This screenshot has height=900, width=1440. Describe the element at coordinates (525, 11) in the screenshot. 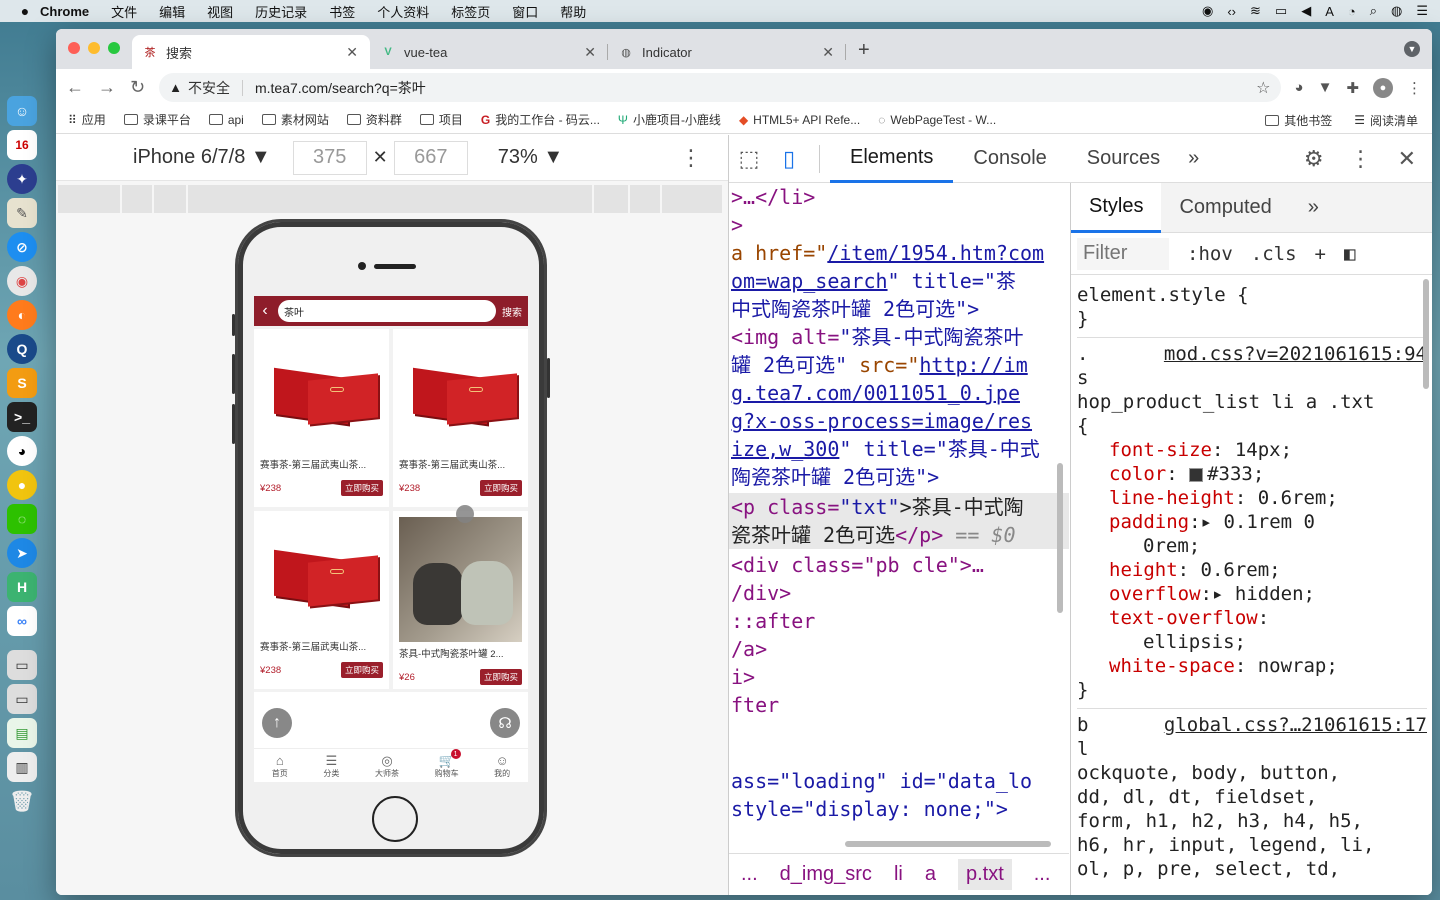

I see `menu-window: 窗口` at that location.